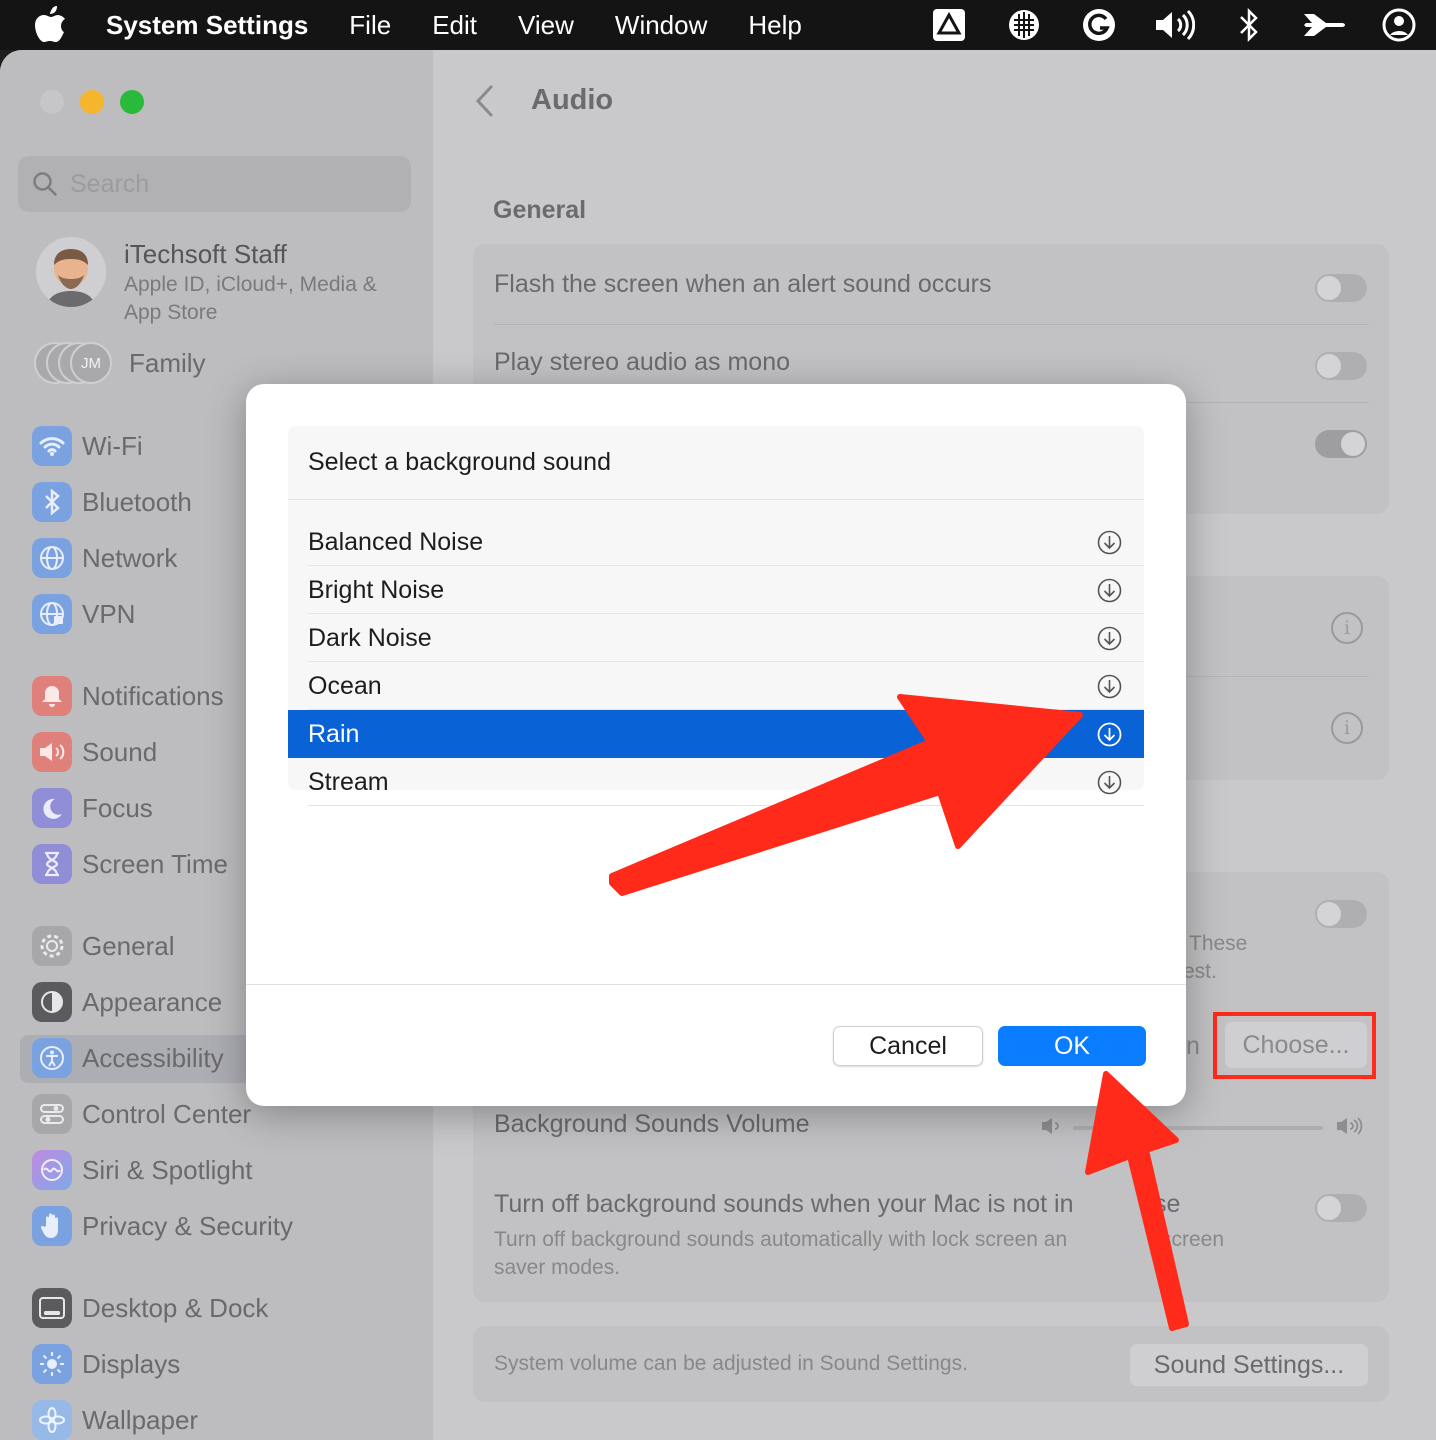  I want to click on user-account-icon, so click(1398, 25).